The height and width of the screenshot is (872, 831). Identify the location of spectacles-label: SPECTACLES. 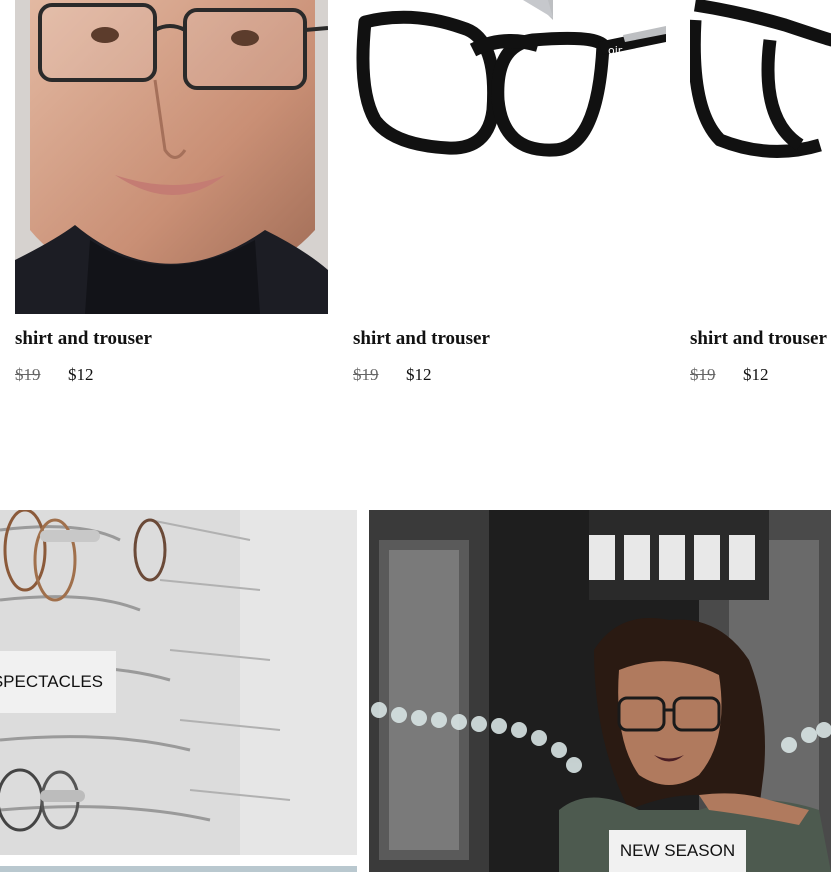
(58, 682).